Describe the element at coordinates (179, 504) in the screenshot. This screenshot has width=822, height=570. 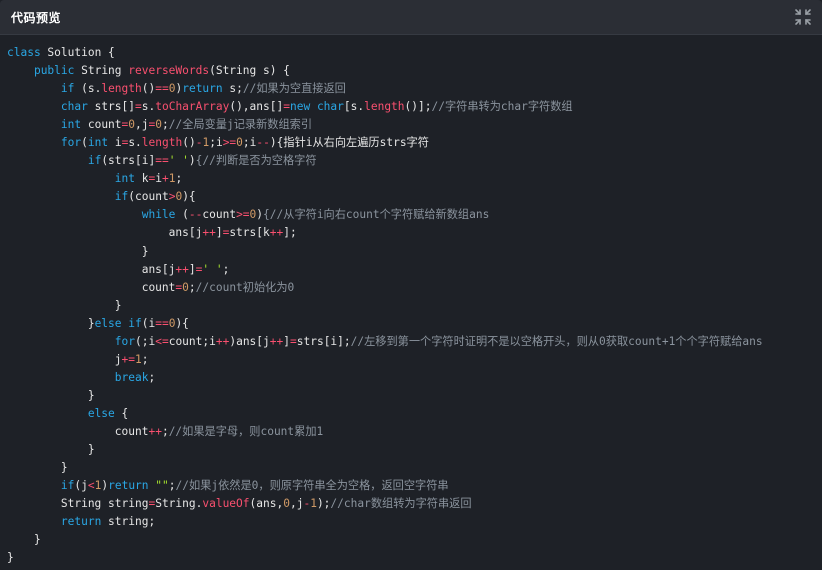
I see `code-token: String.` at that location.